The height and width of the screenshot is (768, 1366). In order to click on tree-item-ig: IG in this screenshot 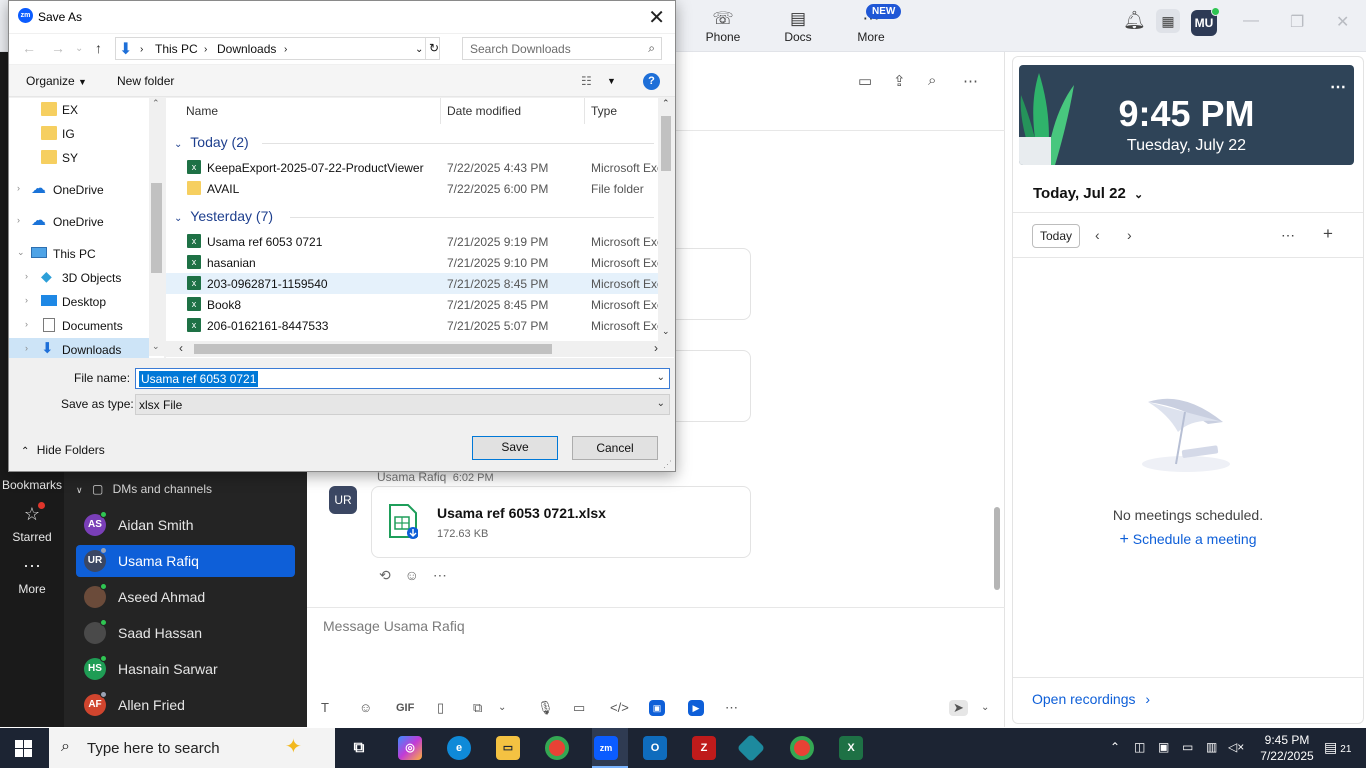, I will do `click(79, 133)`.